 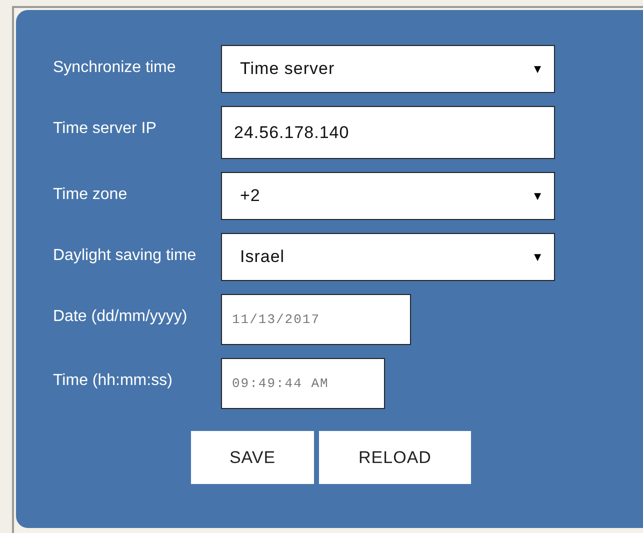 What do you see at coordinates (90, 194) in the screenshot?
I see `field-label: Time zone` at bounding box center [90, 194].